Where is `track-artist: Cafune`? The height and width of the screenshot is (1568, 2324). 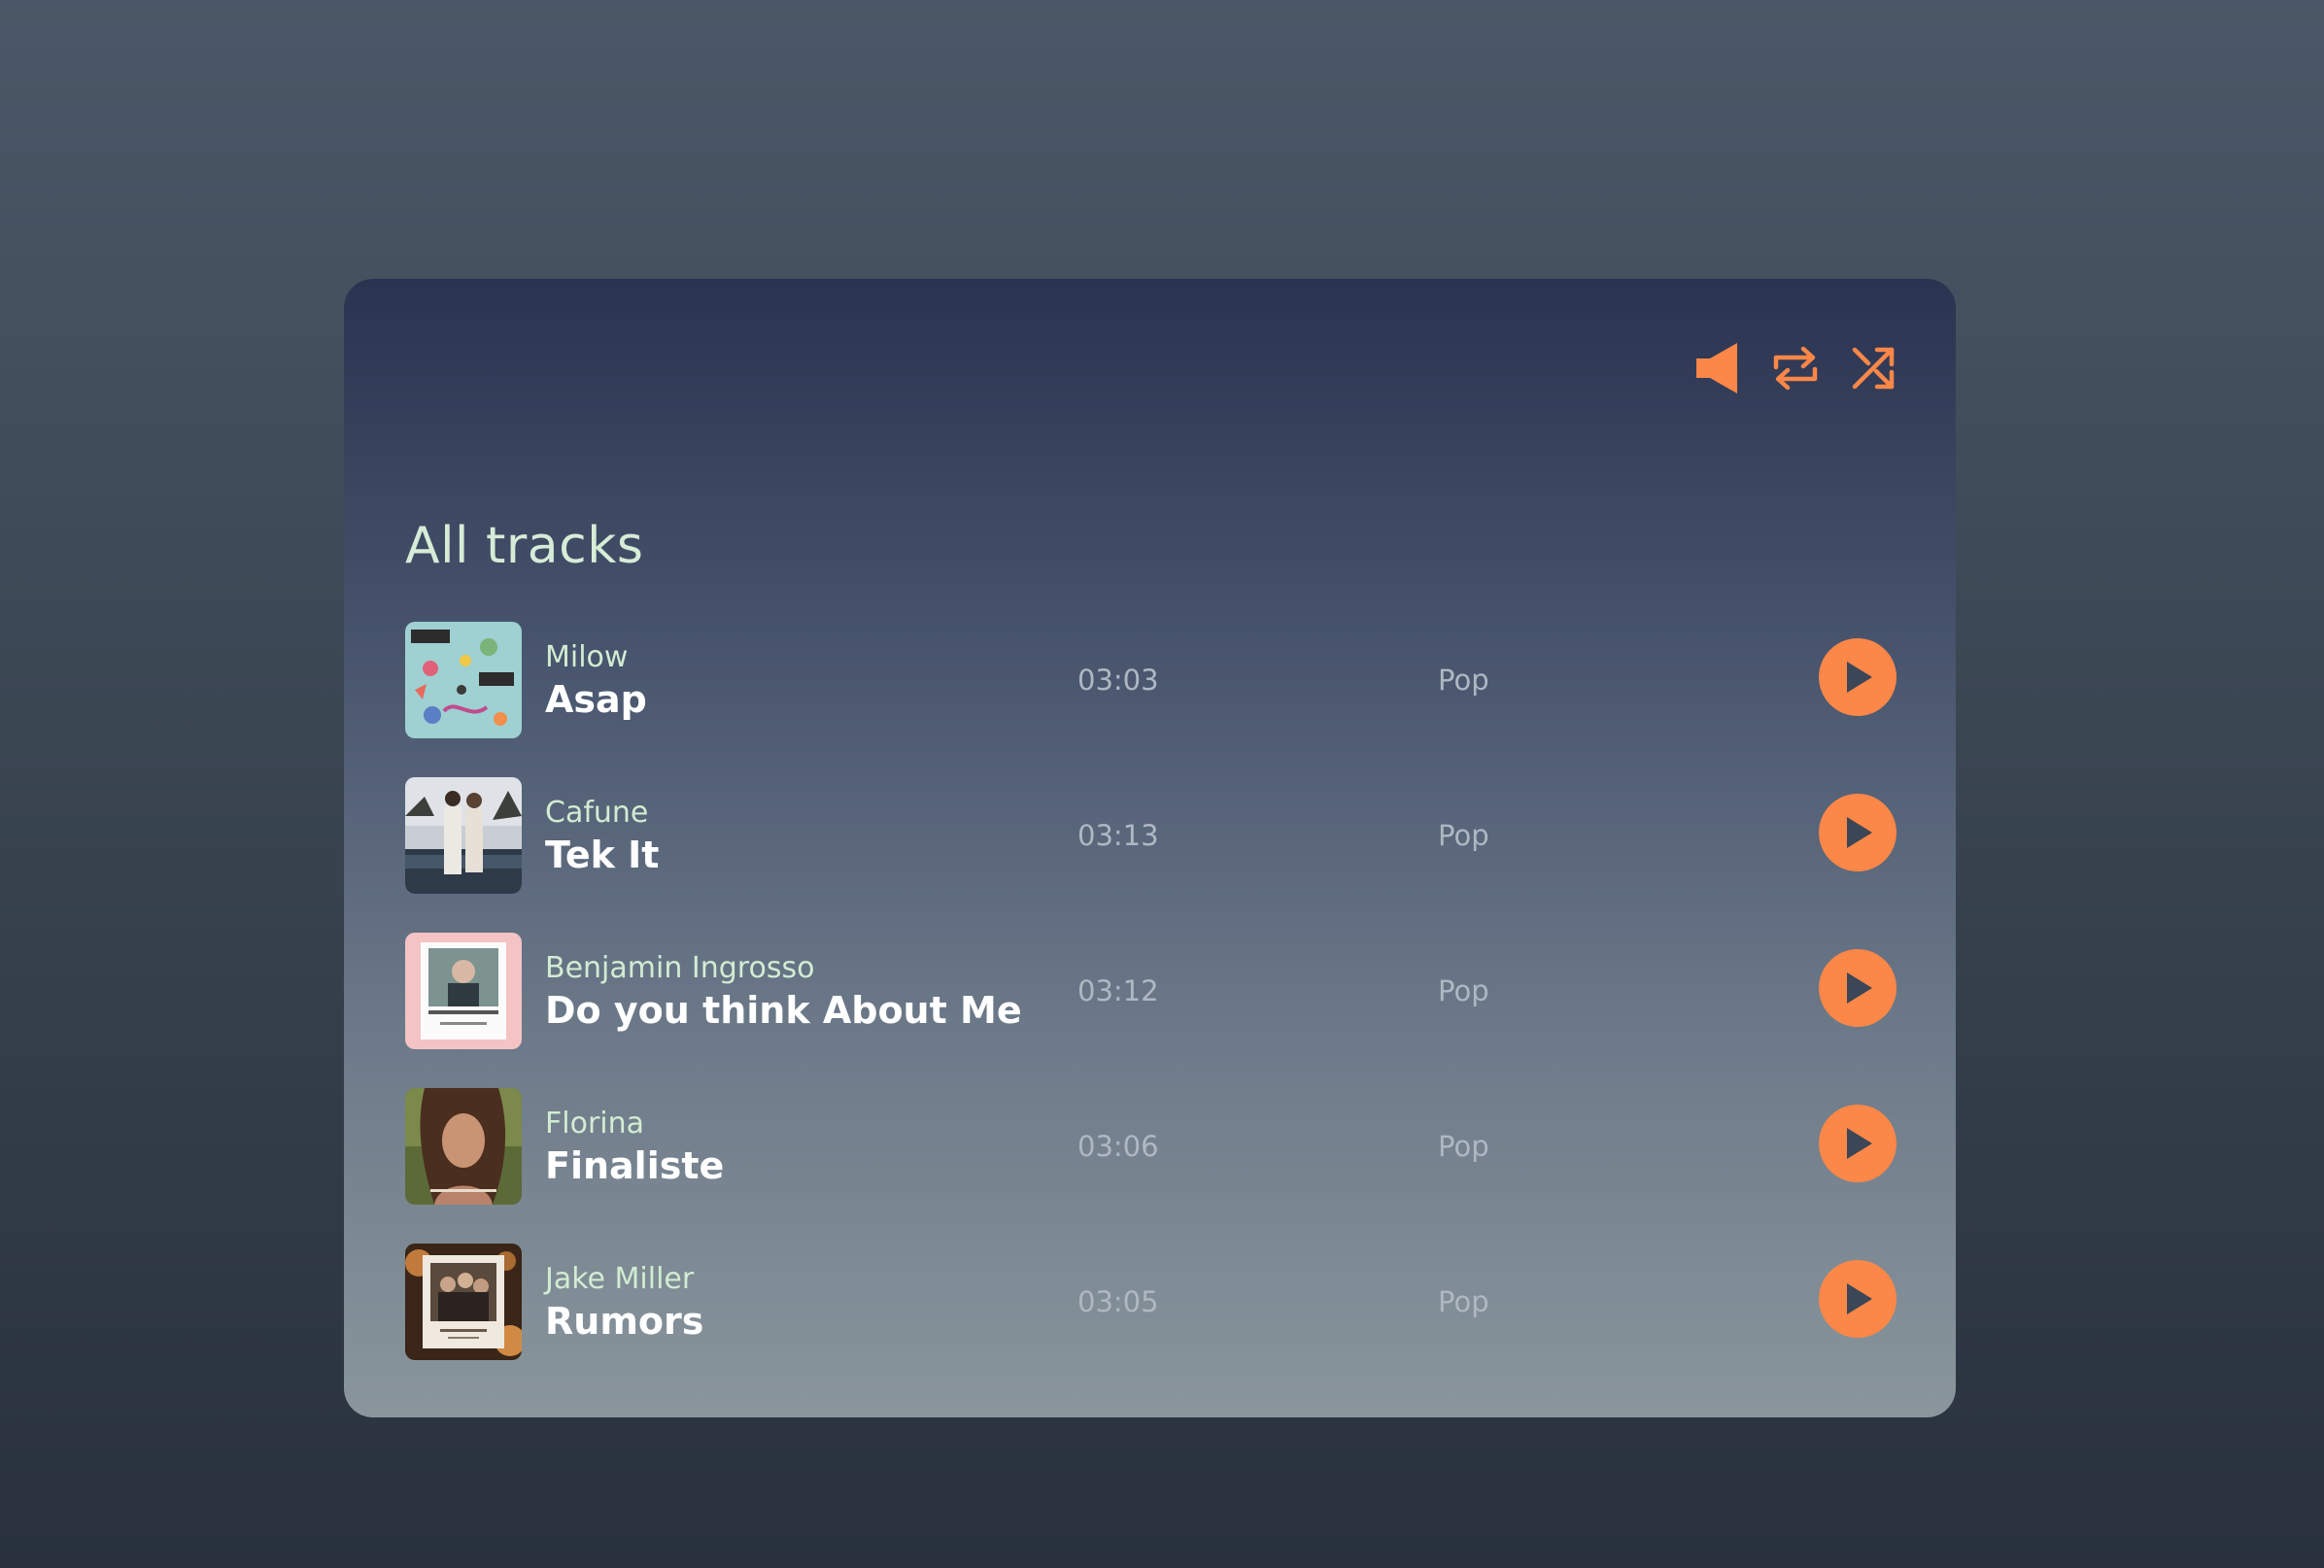
track-artist: Cafune is located at coordinates (597, 813).